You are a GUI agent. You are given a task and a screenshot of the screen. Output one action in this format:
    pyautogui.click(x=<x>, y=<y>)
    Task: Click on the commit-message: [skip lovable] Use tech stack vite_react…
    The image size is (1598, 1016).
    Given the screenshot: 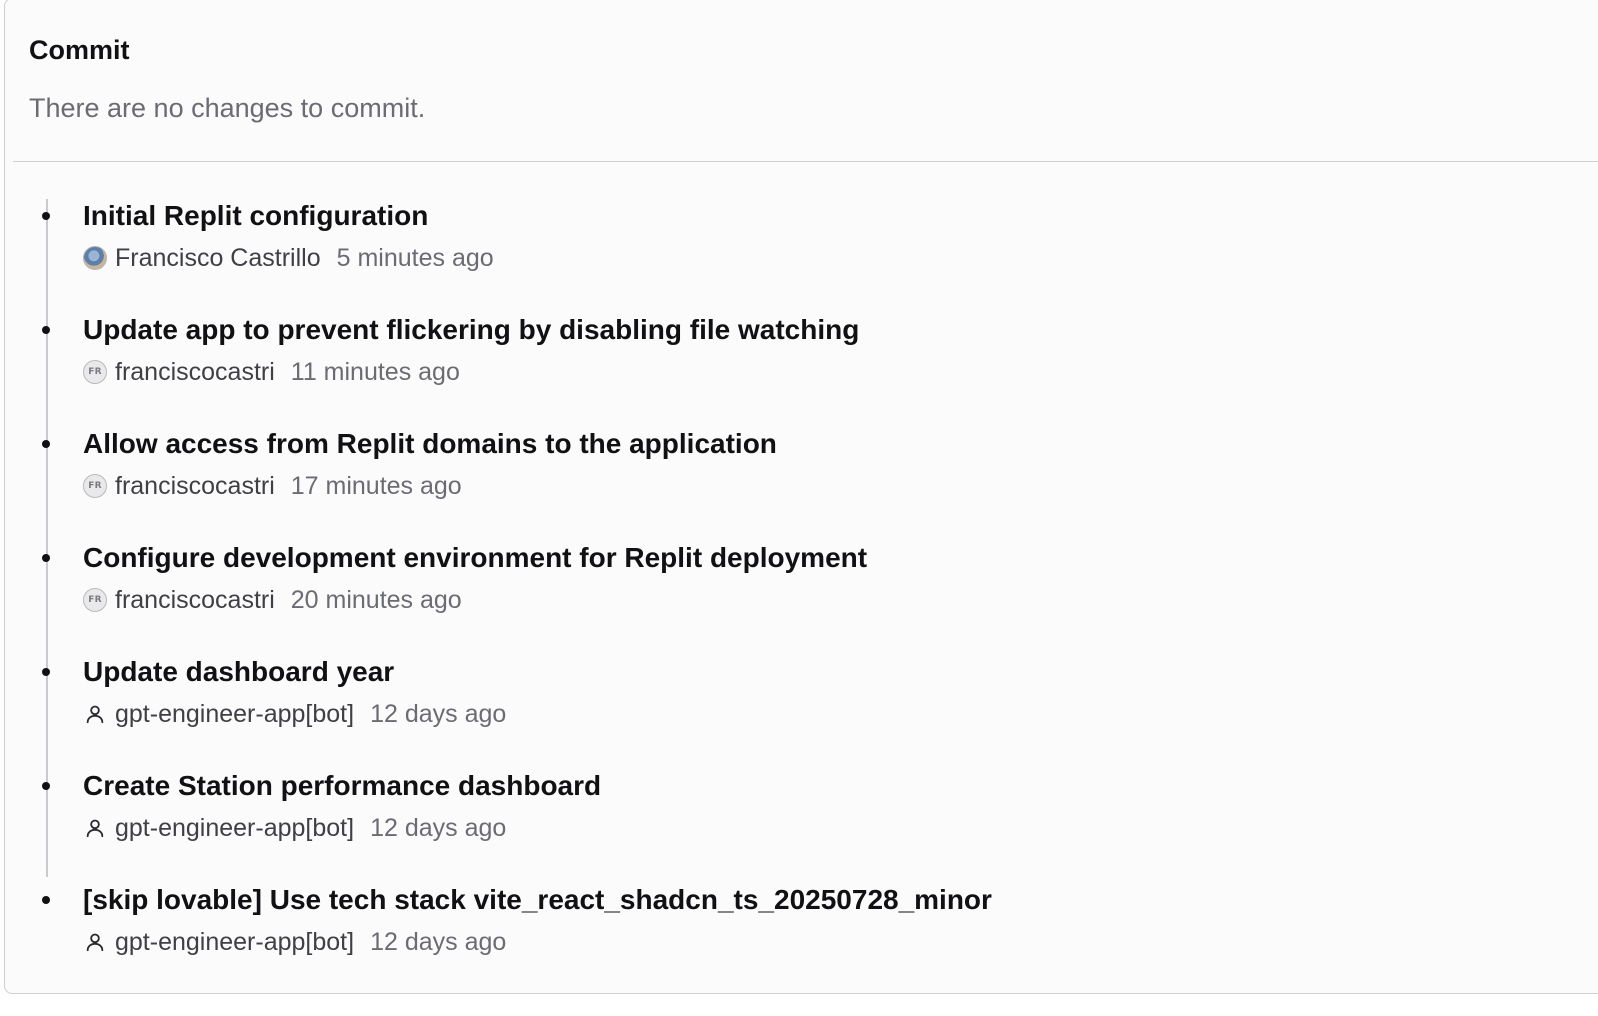 What is the action you would take?
    pyautogui.click(x=537, y=900)
    